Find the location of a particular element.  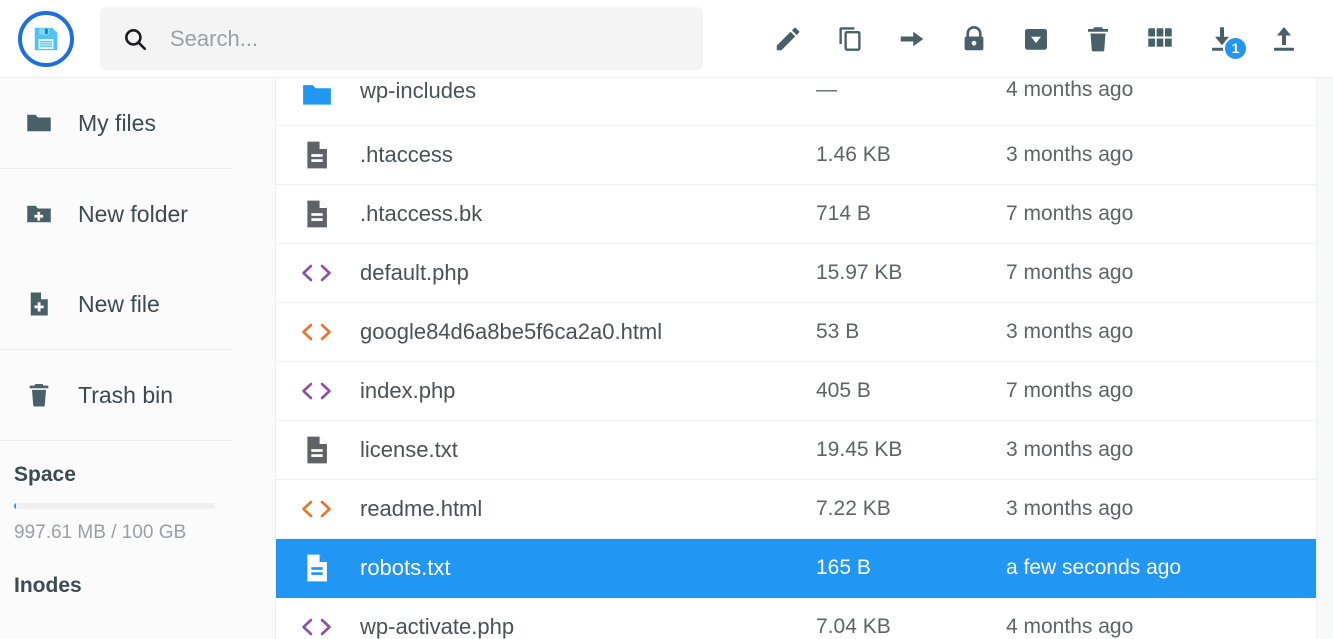

file-row: robots.txt 165 B a few seconds ago is located at coordinates (796, 568).